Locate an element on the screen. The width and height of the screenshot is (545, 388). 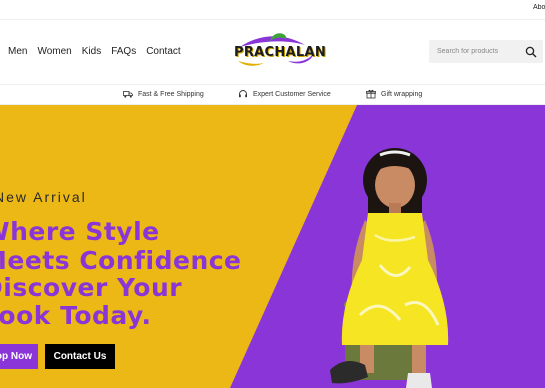
feature-label: Gift wrapping is located at coordinates (402, 94).